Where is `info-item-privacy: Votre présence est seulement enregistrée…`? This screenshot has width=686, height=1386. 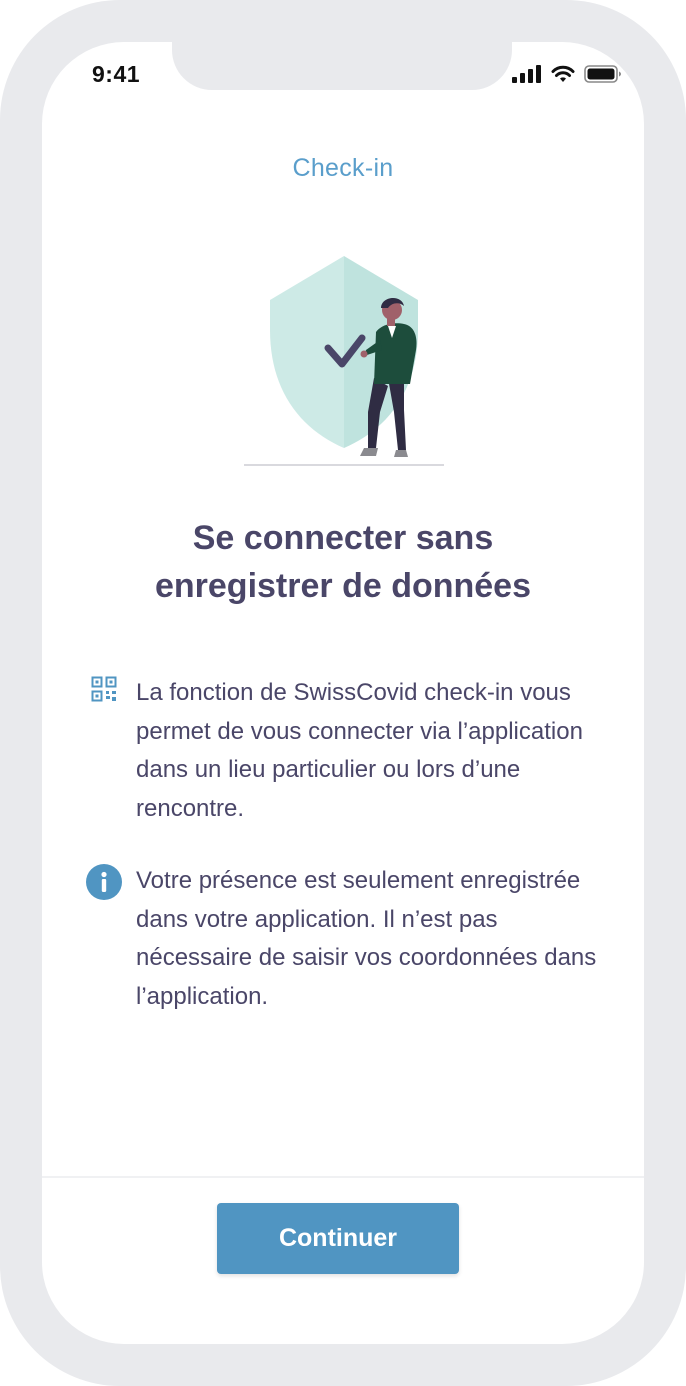 info-item-privacy: Votre présence est seulement enregistrée… is located at coordinates (342, 939).